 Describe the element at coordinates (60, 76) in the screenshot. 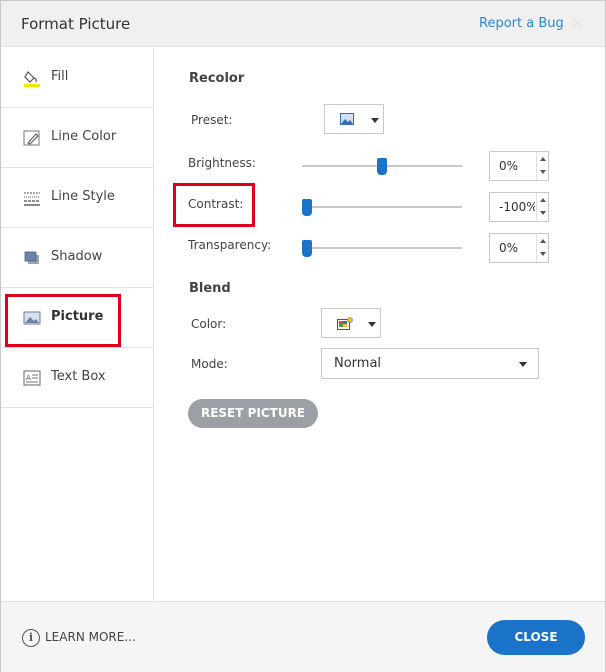

I see `sidebar-item-label: Fill` at that location.